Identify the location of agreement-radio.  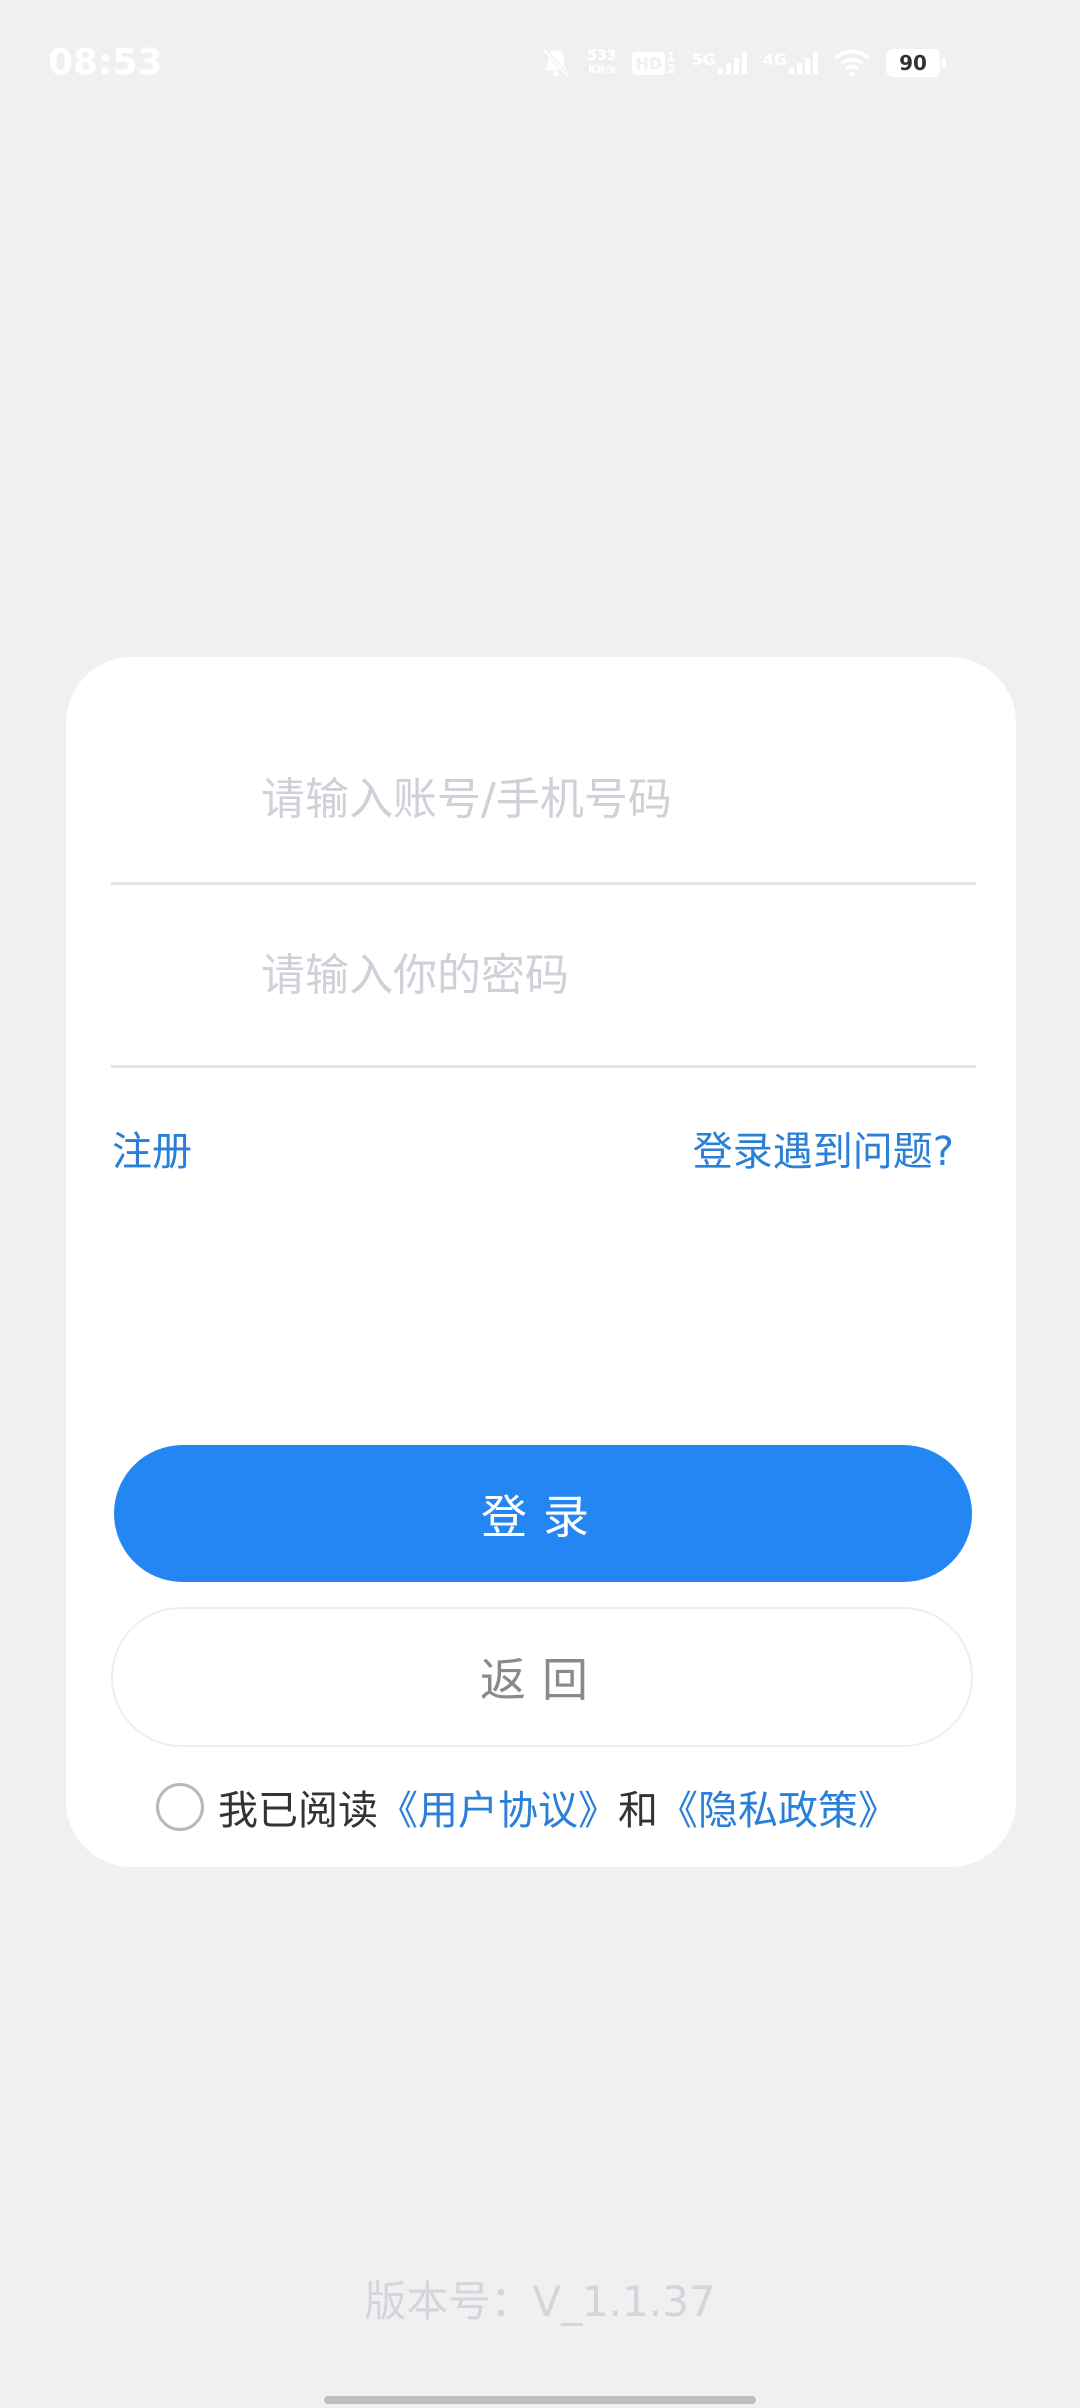
(180, 1807).